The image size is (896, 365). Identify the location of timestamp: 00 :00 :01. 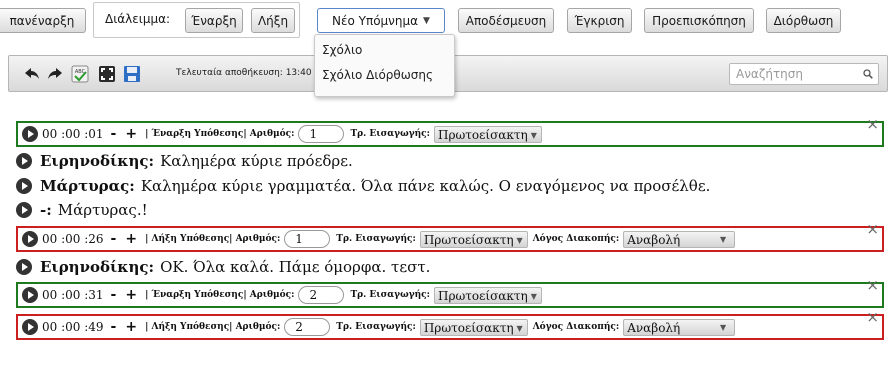
(73, 134).